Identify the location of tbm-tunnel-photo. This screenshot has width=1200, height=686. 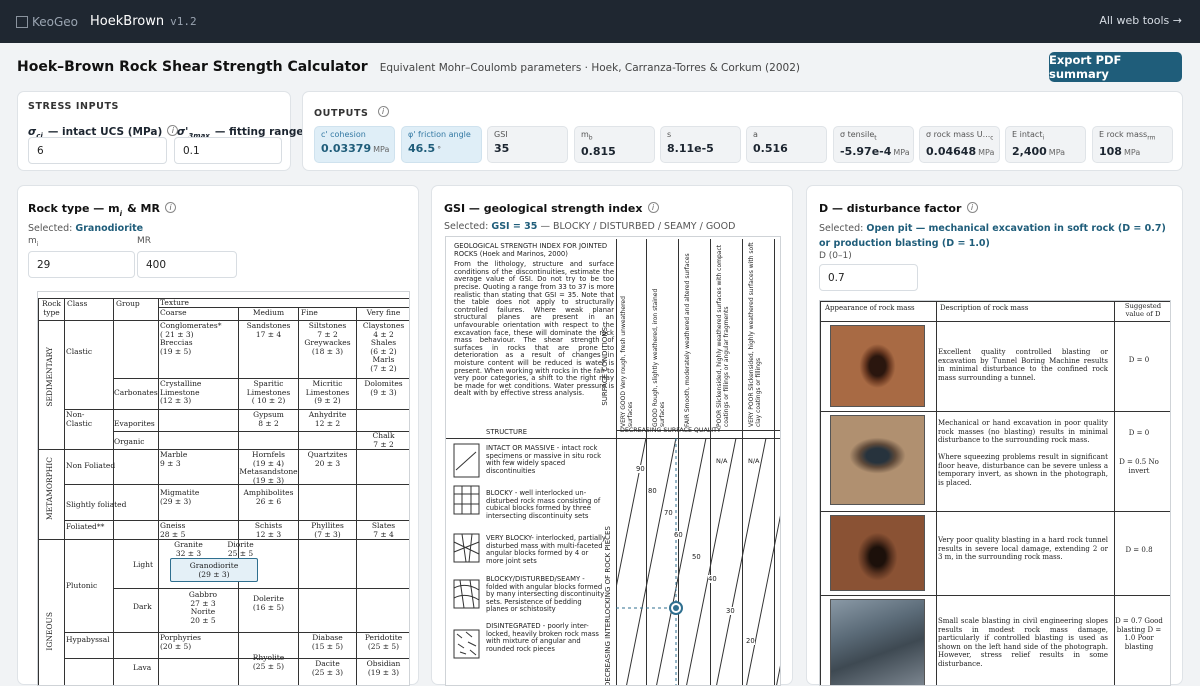
(877, 366).